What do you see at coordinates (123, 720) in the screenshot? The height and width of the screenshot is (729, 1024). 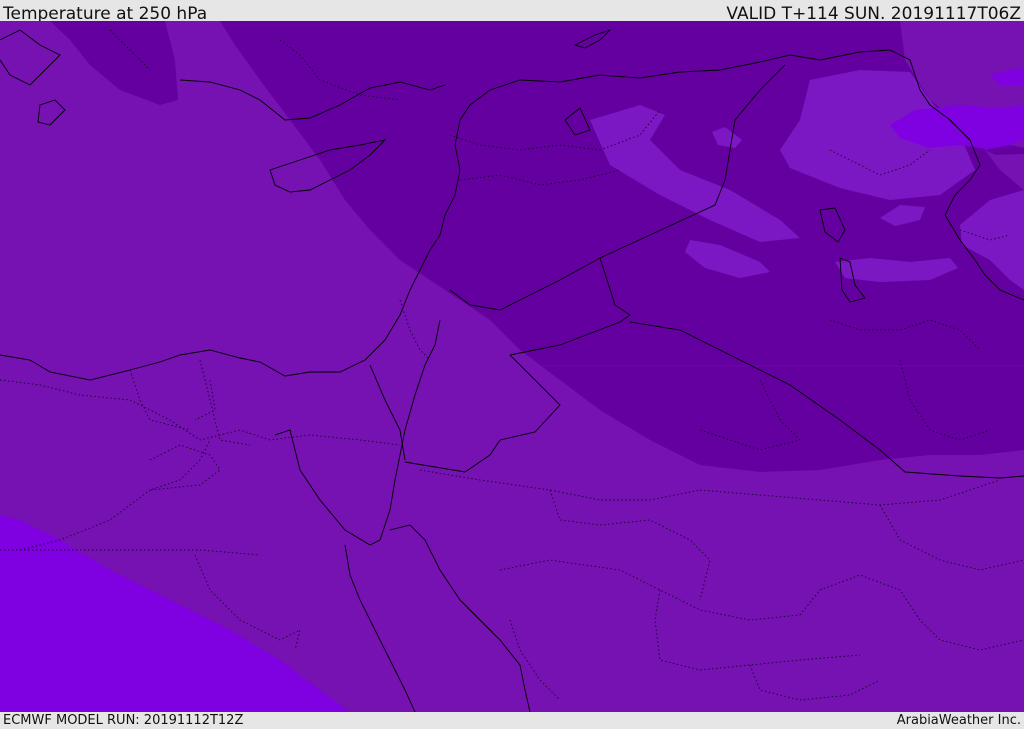 I see `model-run-label: ECMWF MODEL RUN: 20191112T12Z` at bounding box center [123, 720].